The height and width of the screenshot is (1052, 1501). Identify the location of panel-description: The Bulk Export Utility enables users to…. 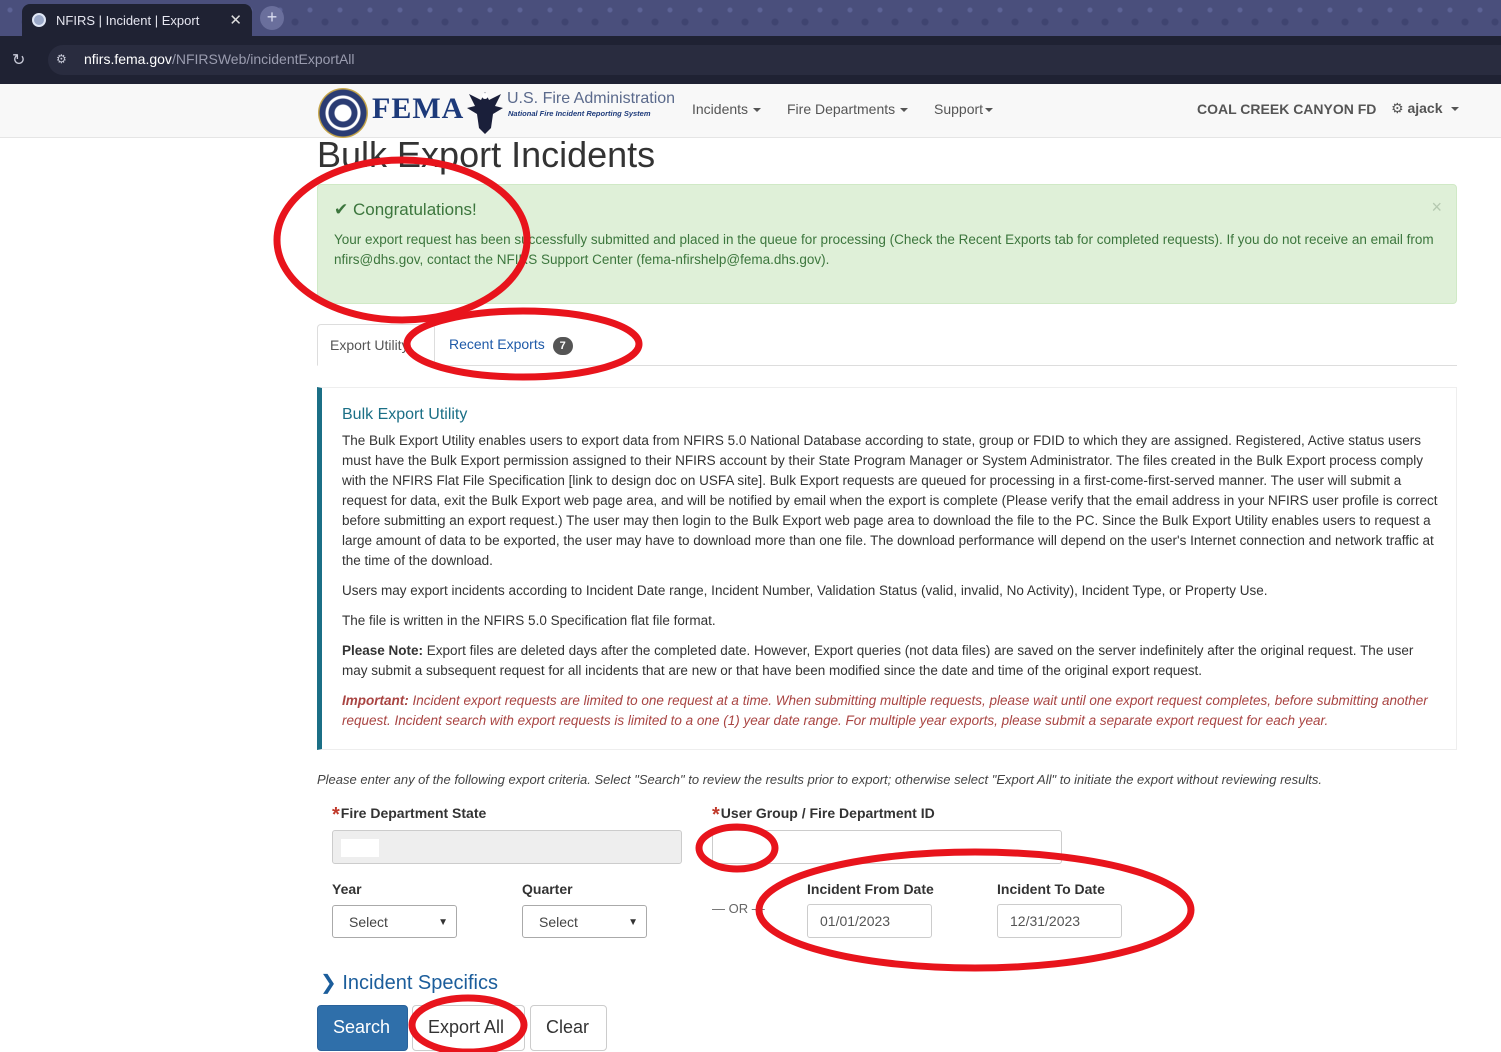
(890, 500).